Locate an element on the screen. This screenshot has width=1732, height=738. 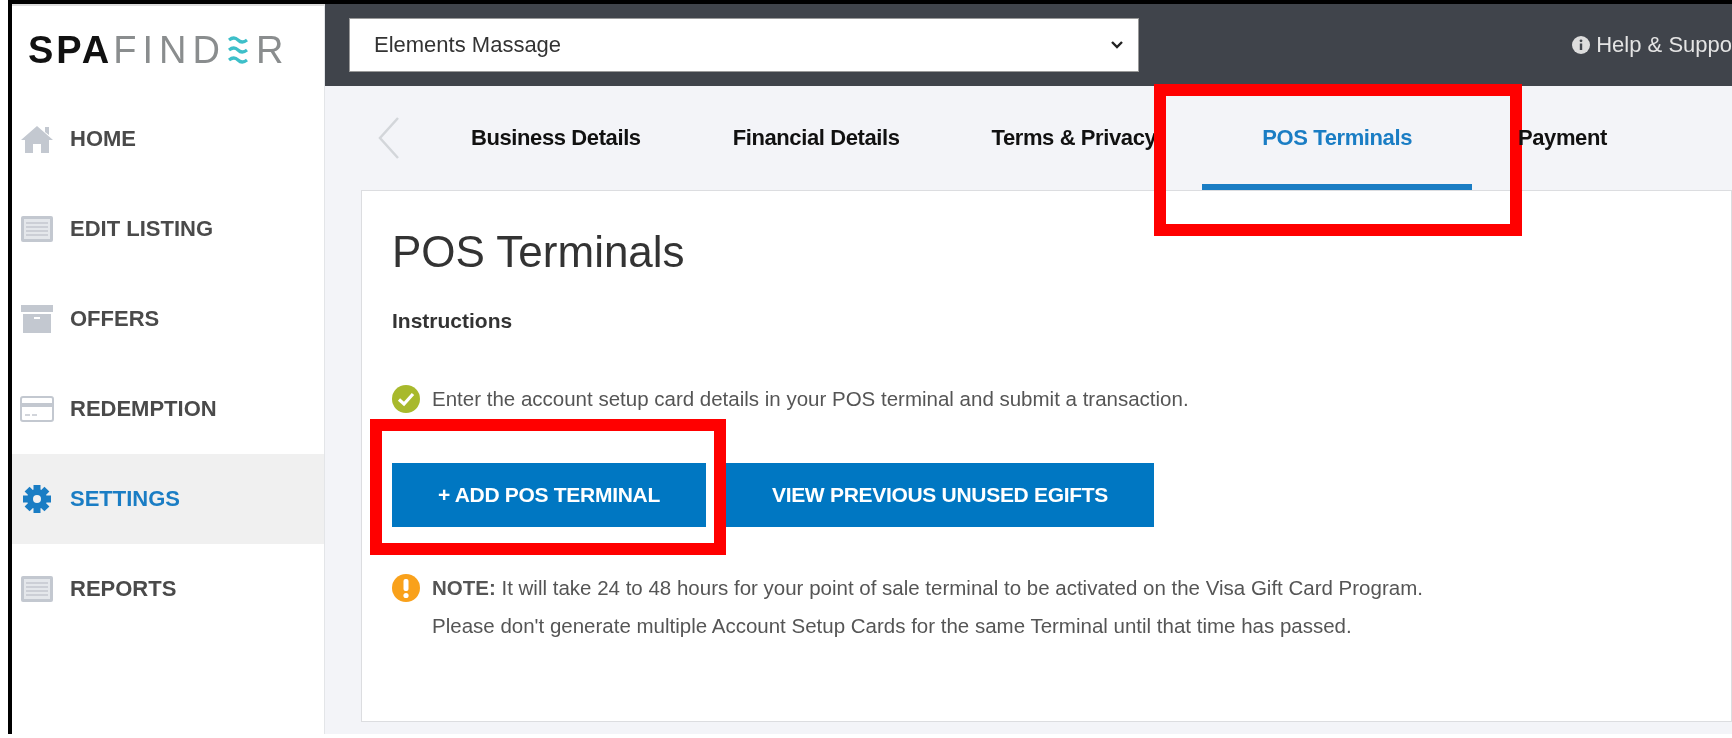
tab: Terms & Privacy is located at coordinates (1074, 138).